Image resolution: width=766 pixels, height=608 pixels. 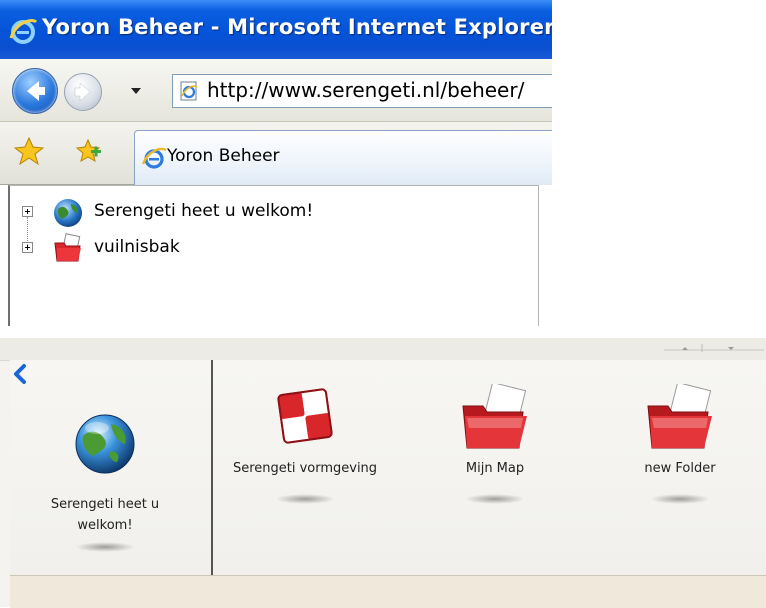 I want to click on folder-item: Serengeti vormgeving, so click(x=305, y=452).